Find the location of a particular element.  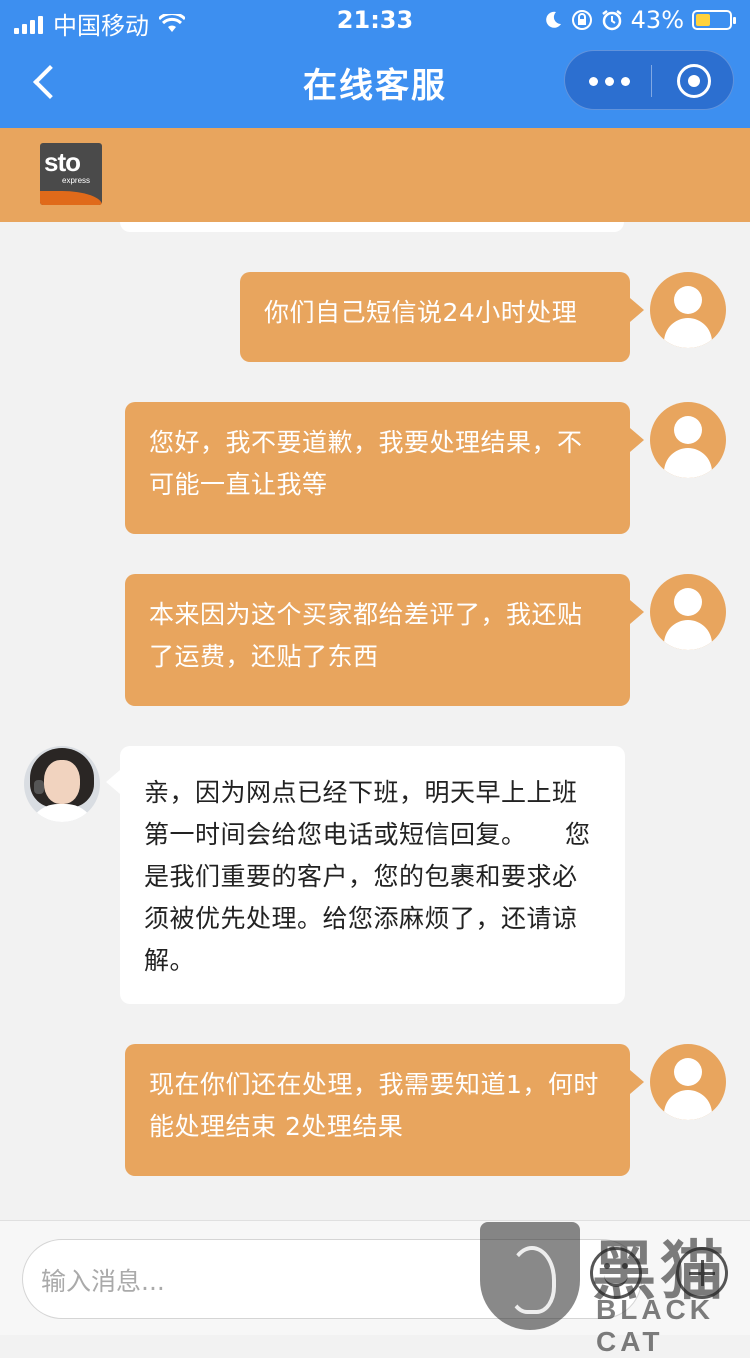

plus-icon is located at coordinates (702, 1273).